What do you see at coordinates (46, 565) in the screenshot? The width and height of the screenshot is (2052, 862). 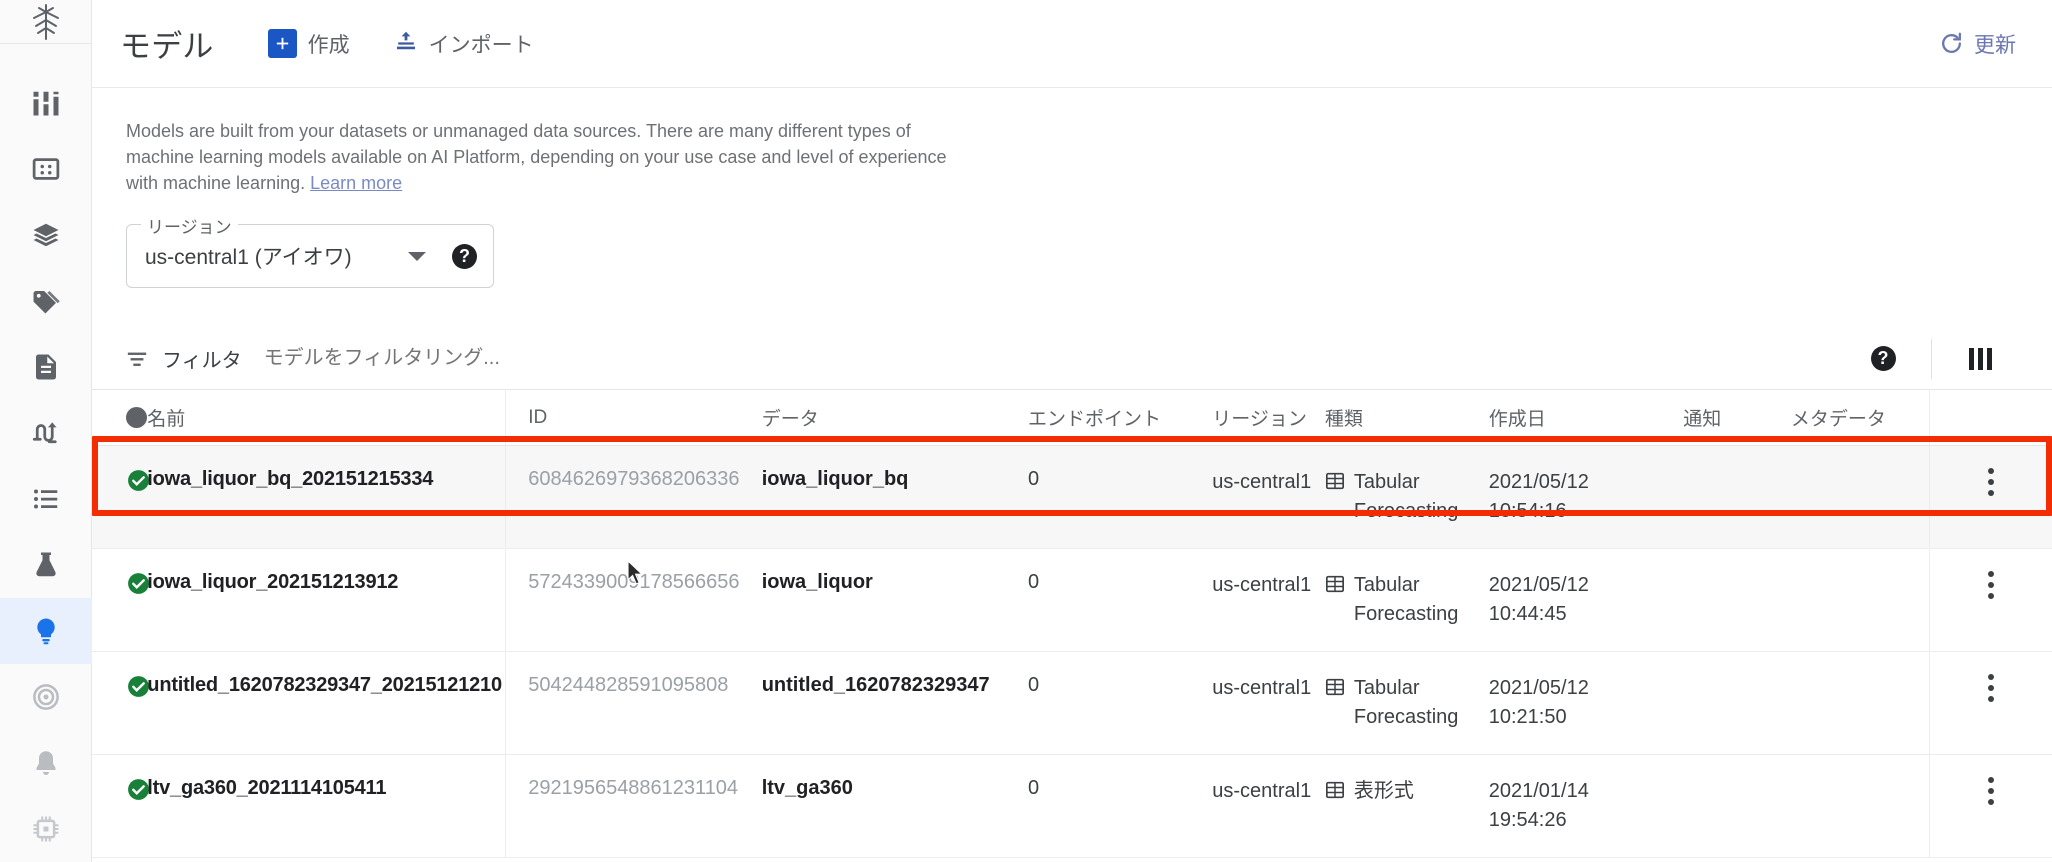 I see `sidebar-item-experiments` at bounding box center [46, 565].